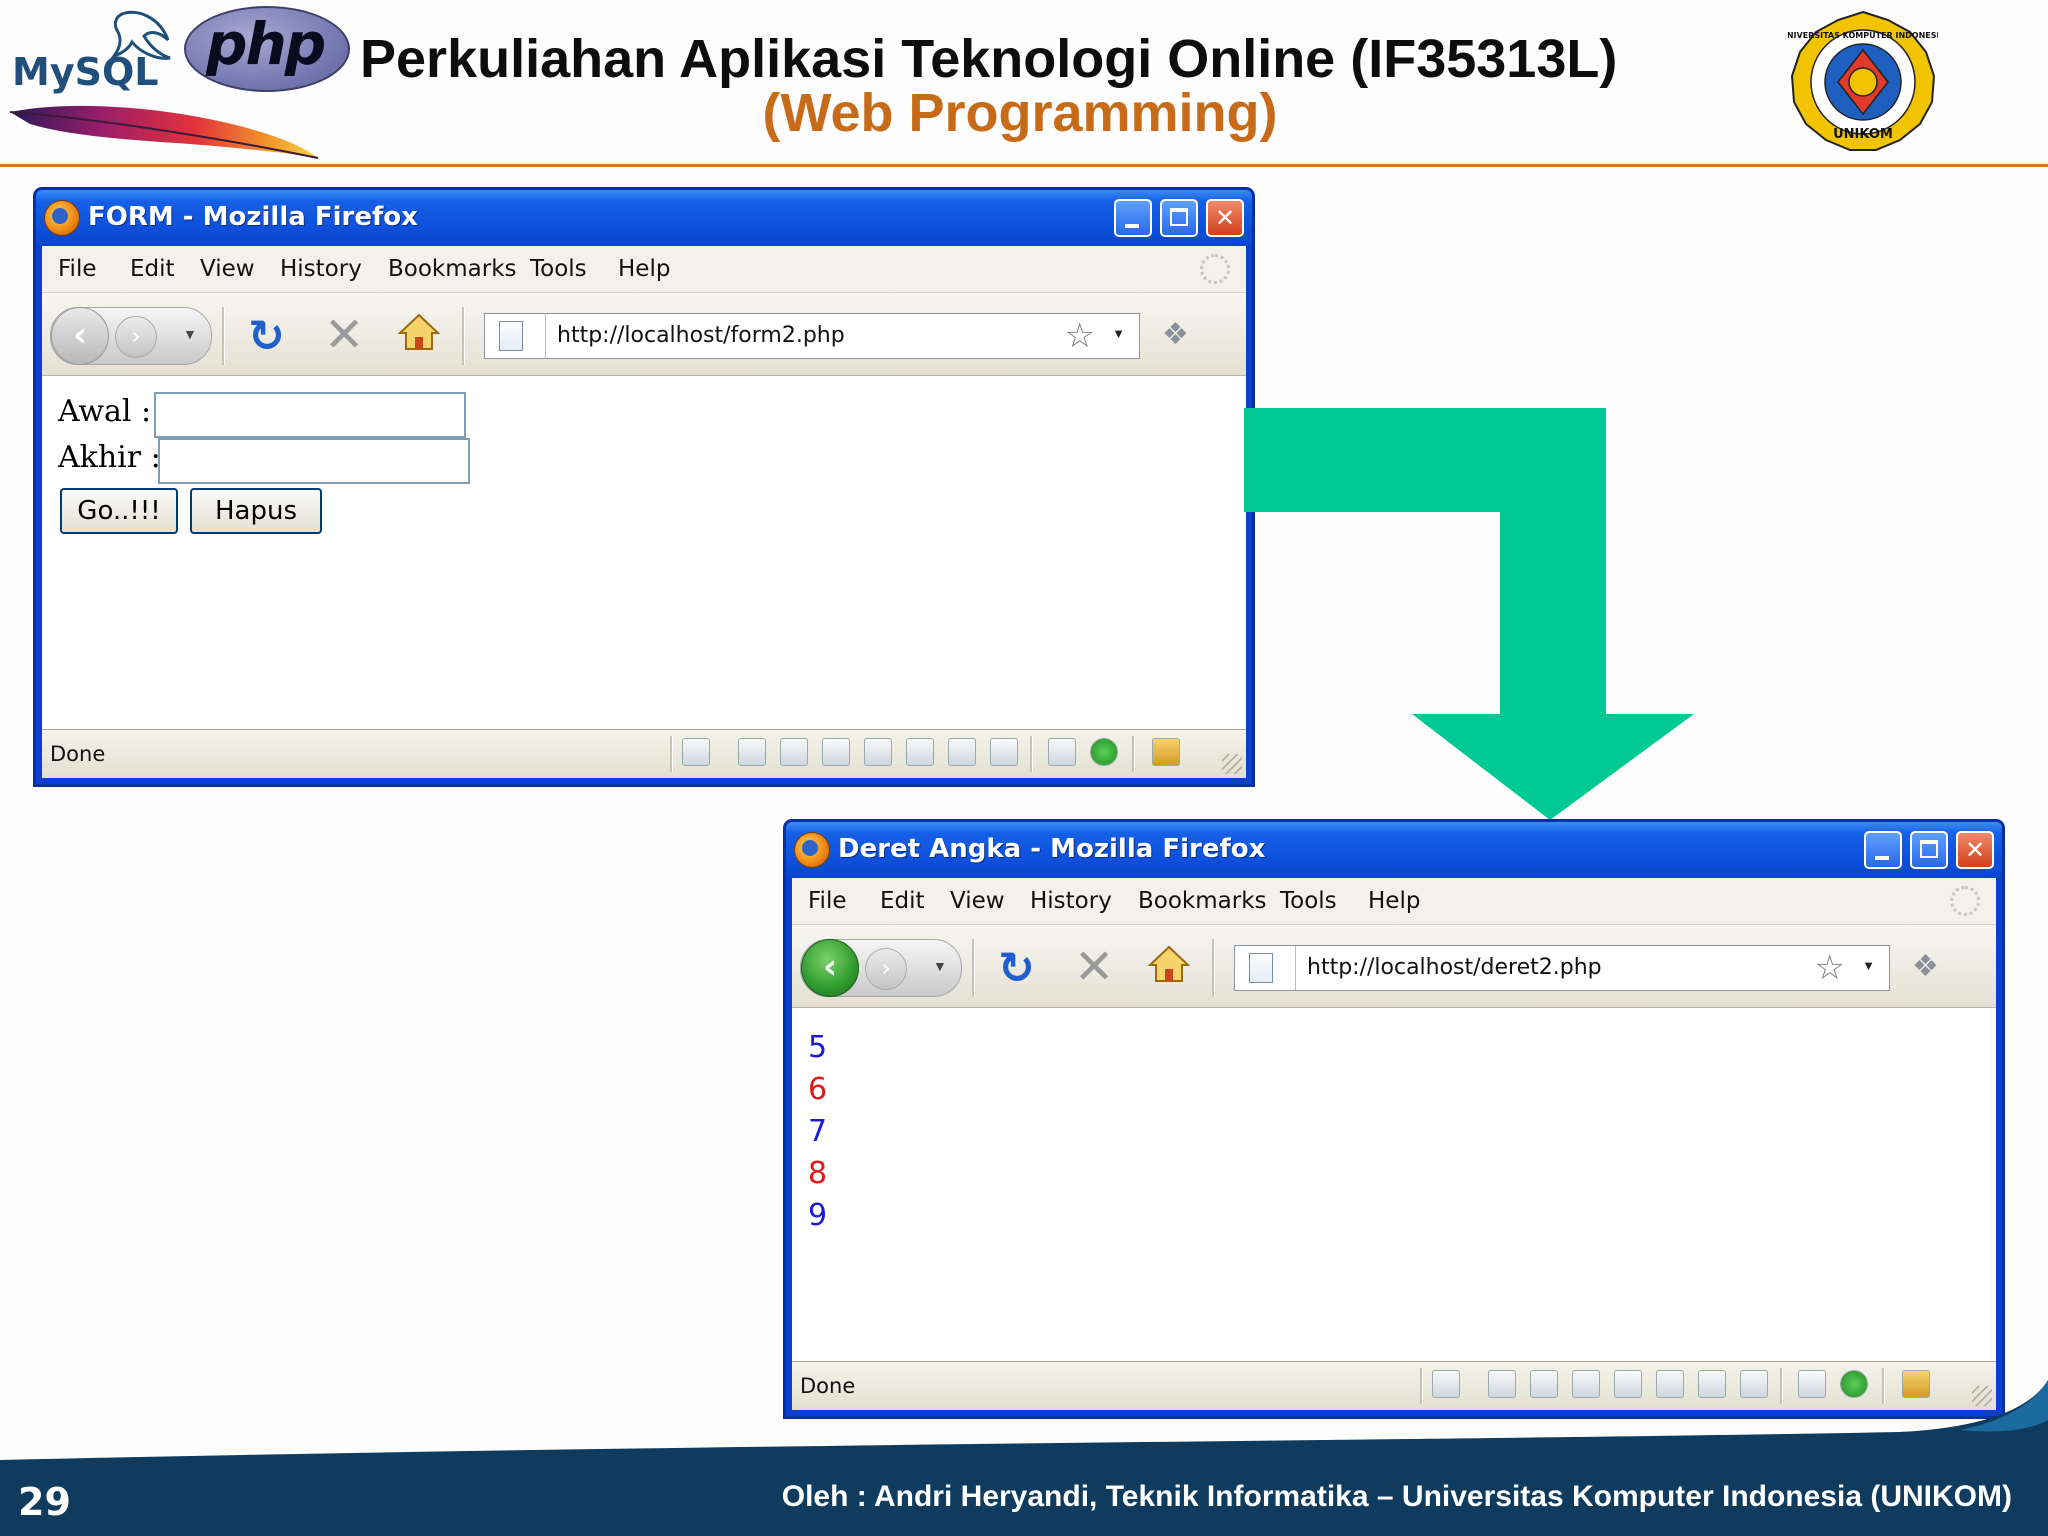 The height and width of the screenshot is (1536, 2048). Describe the element at coordinates (1454, 967) in the screenshot. I see `url-text: http://localhost/deret2.php` at that location.